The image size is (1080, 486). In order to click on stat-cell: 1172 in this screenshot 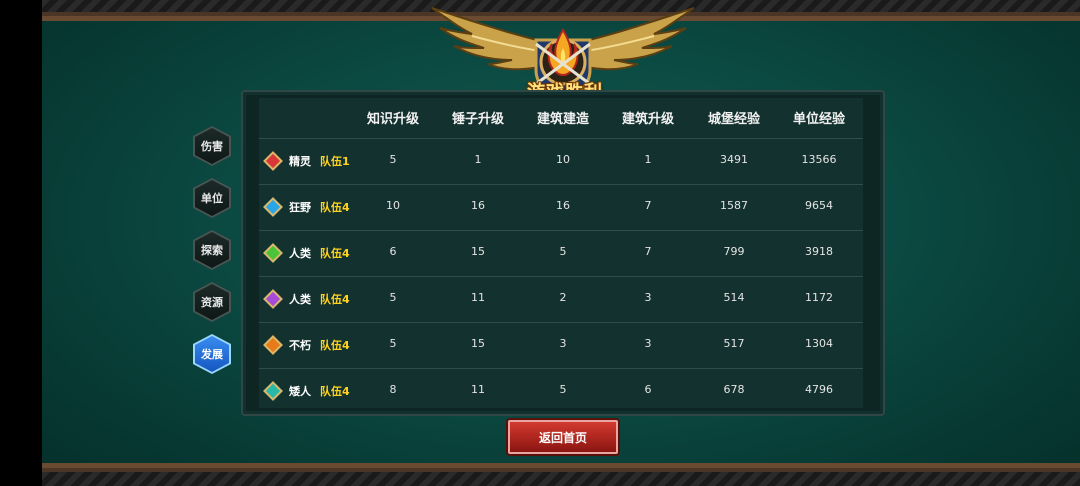, I will do `click(819, 297)`.